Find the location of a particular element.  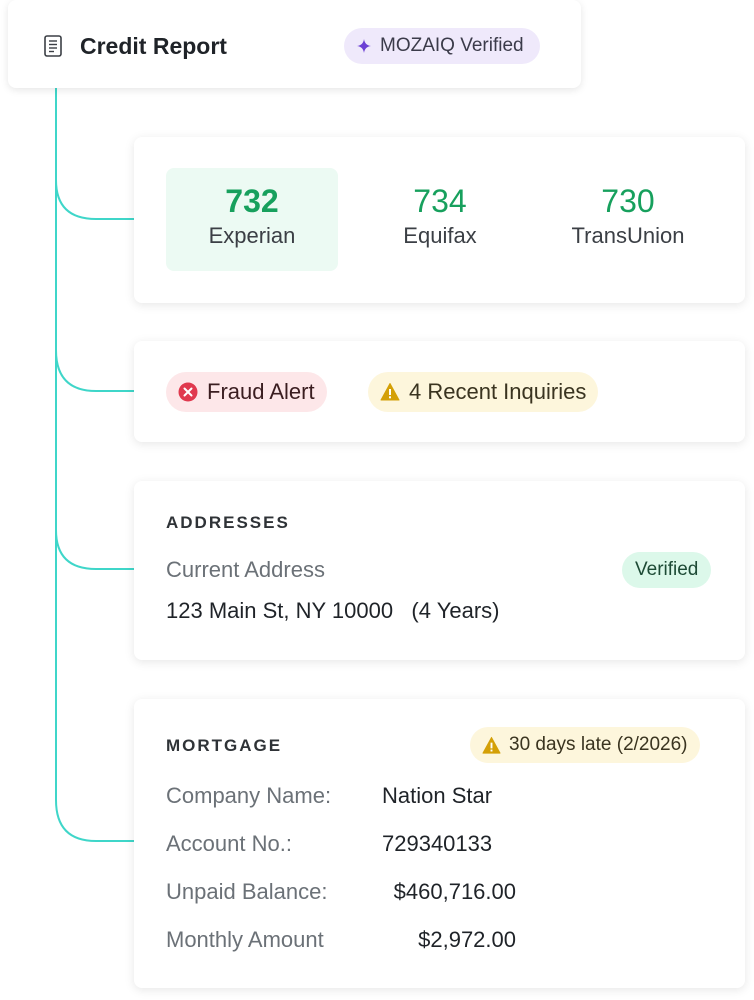

row-value: 729340133 is located at coordinates (437, 843).